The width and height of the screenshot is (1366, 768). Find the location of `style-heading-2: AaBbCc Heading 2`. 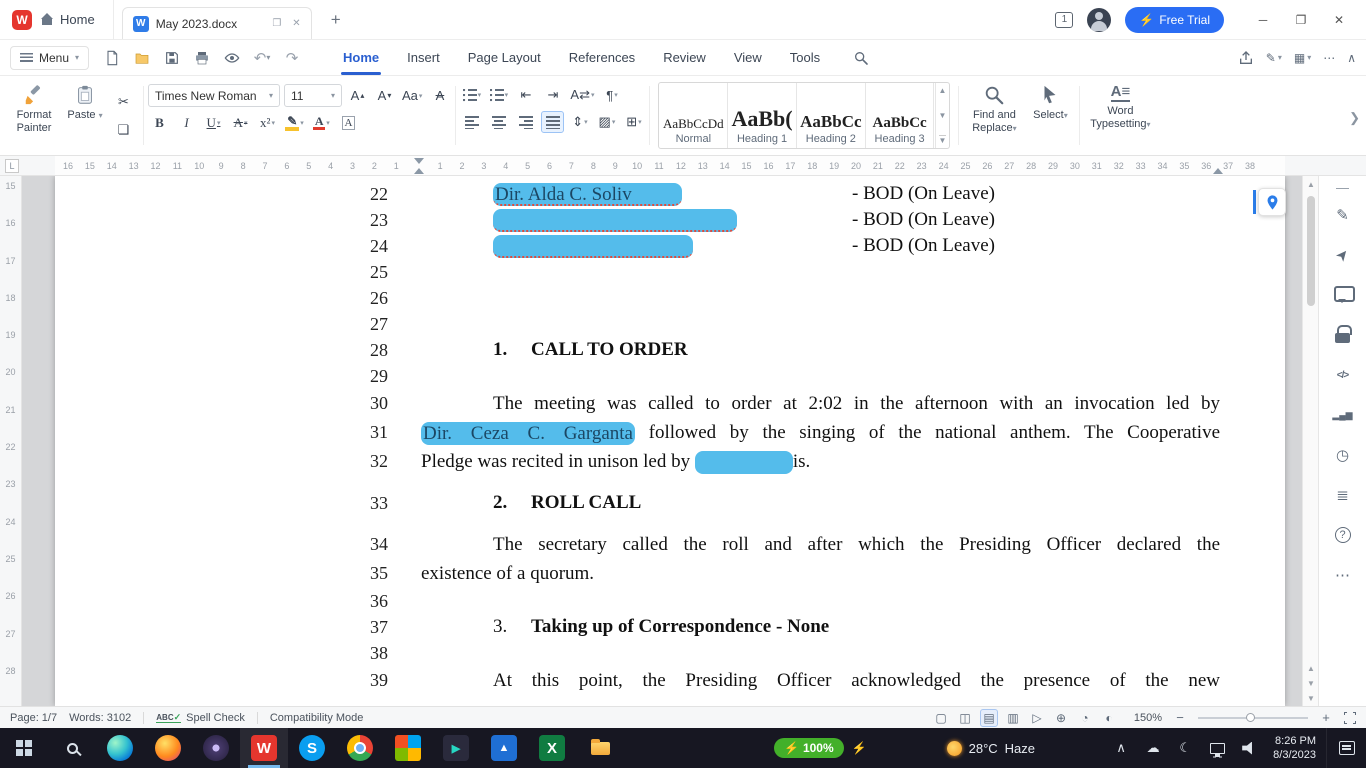

style-heading-2: AaBbCc Heading 2 is located at coordinates (831, 115).